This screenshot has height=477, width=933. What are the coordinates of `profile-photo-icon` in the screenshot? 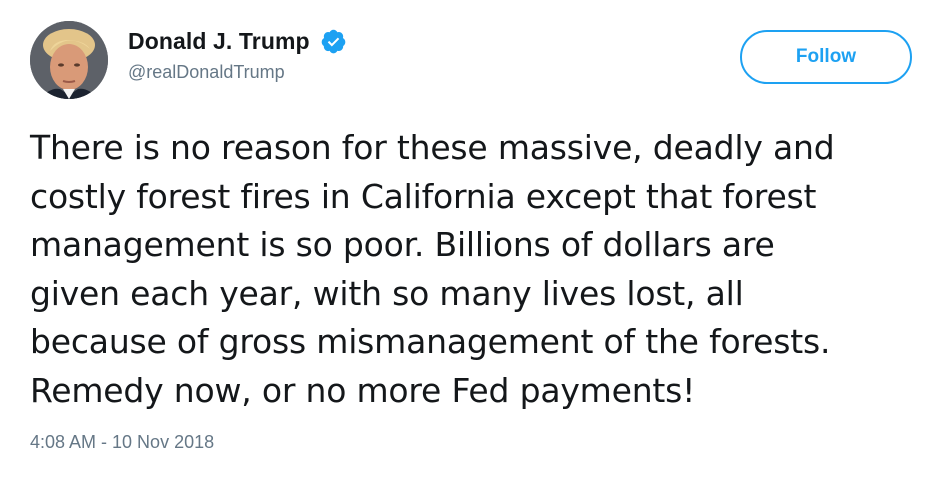 It's located at (69, 60).